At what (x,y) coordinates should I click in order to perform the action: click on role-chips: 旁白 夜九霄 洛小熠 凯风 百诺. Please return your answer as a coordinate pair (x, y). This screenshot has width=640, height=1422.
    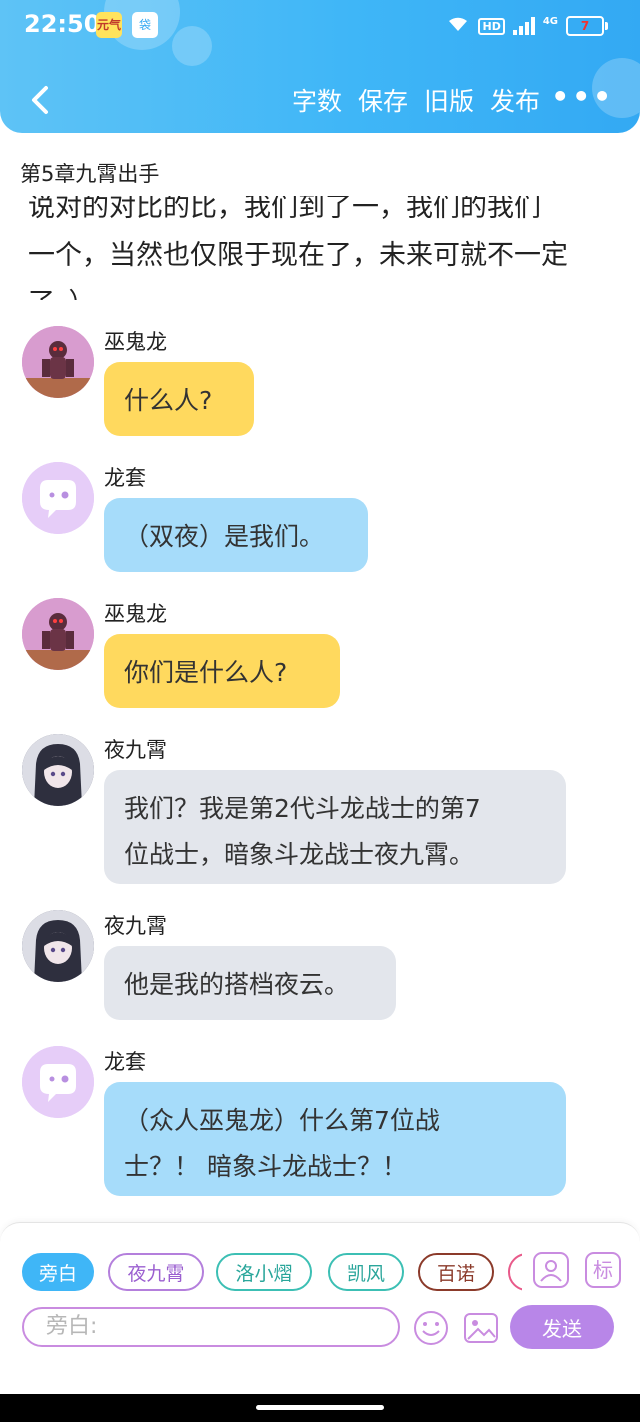
    Looking at the image, I should click on (272, 1273).